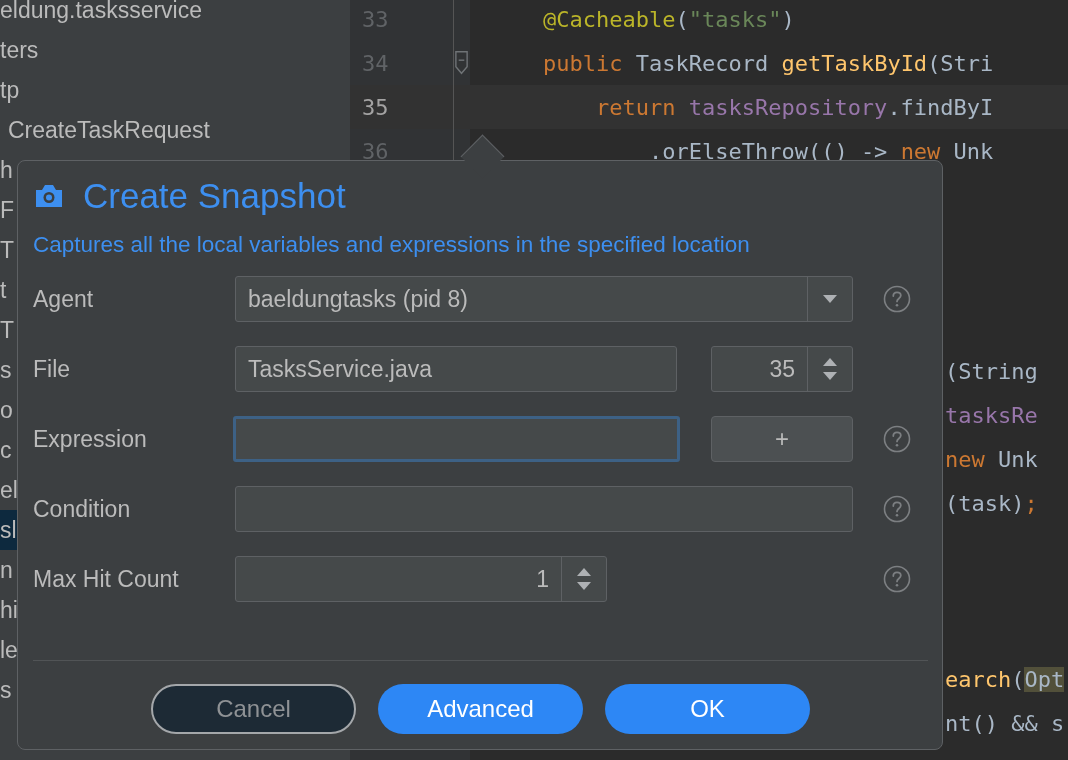  What do you see at coordinates (978, 679) in the screenshot?
I see `code-token: earch` at bounding box center [978, 679].